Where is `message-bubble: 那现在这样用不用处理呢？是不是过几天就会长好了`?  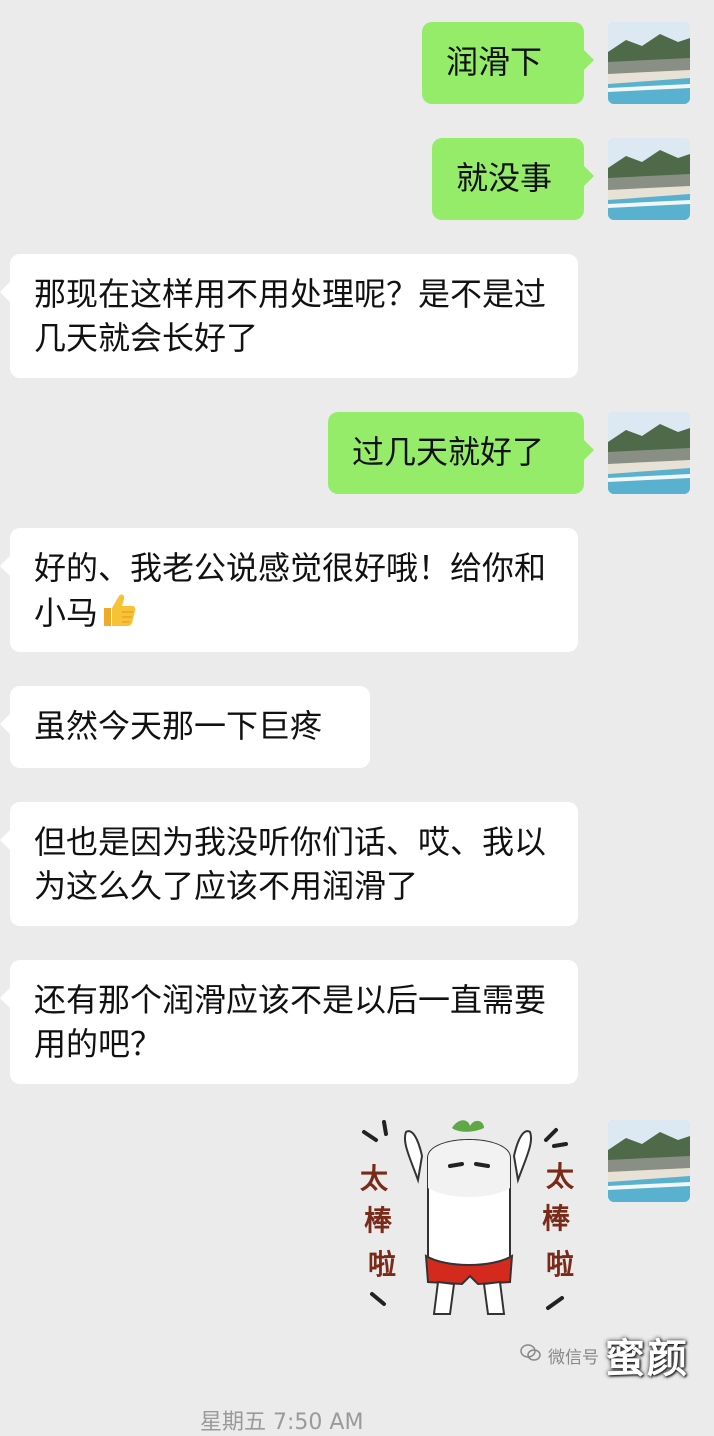 message-bubble: 那现在这样用不用处理呢？是不是过几天就会长好了 is located at coordinates (289, 316).